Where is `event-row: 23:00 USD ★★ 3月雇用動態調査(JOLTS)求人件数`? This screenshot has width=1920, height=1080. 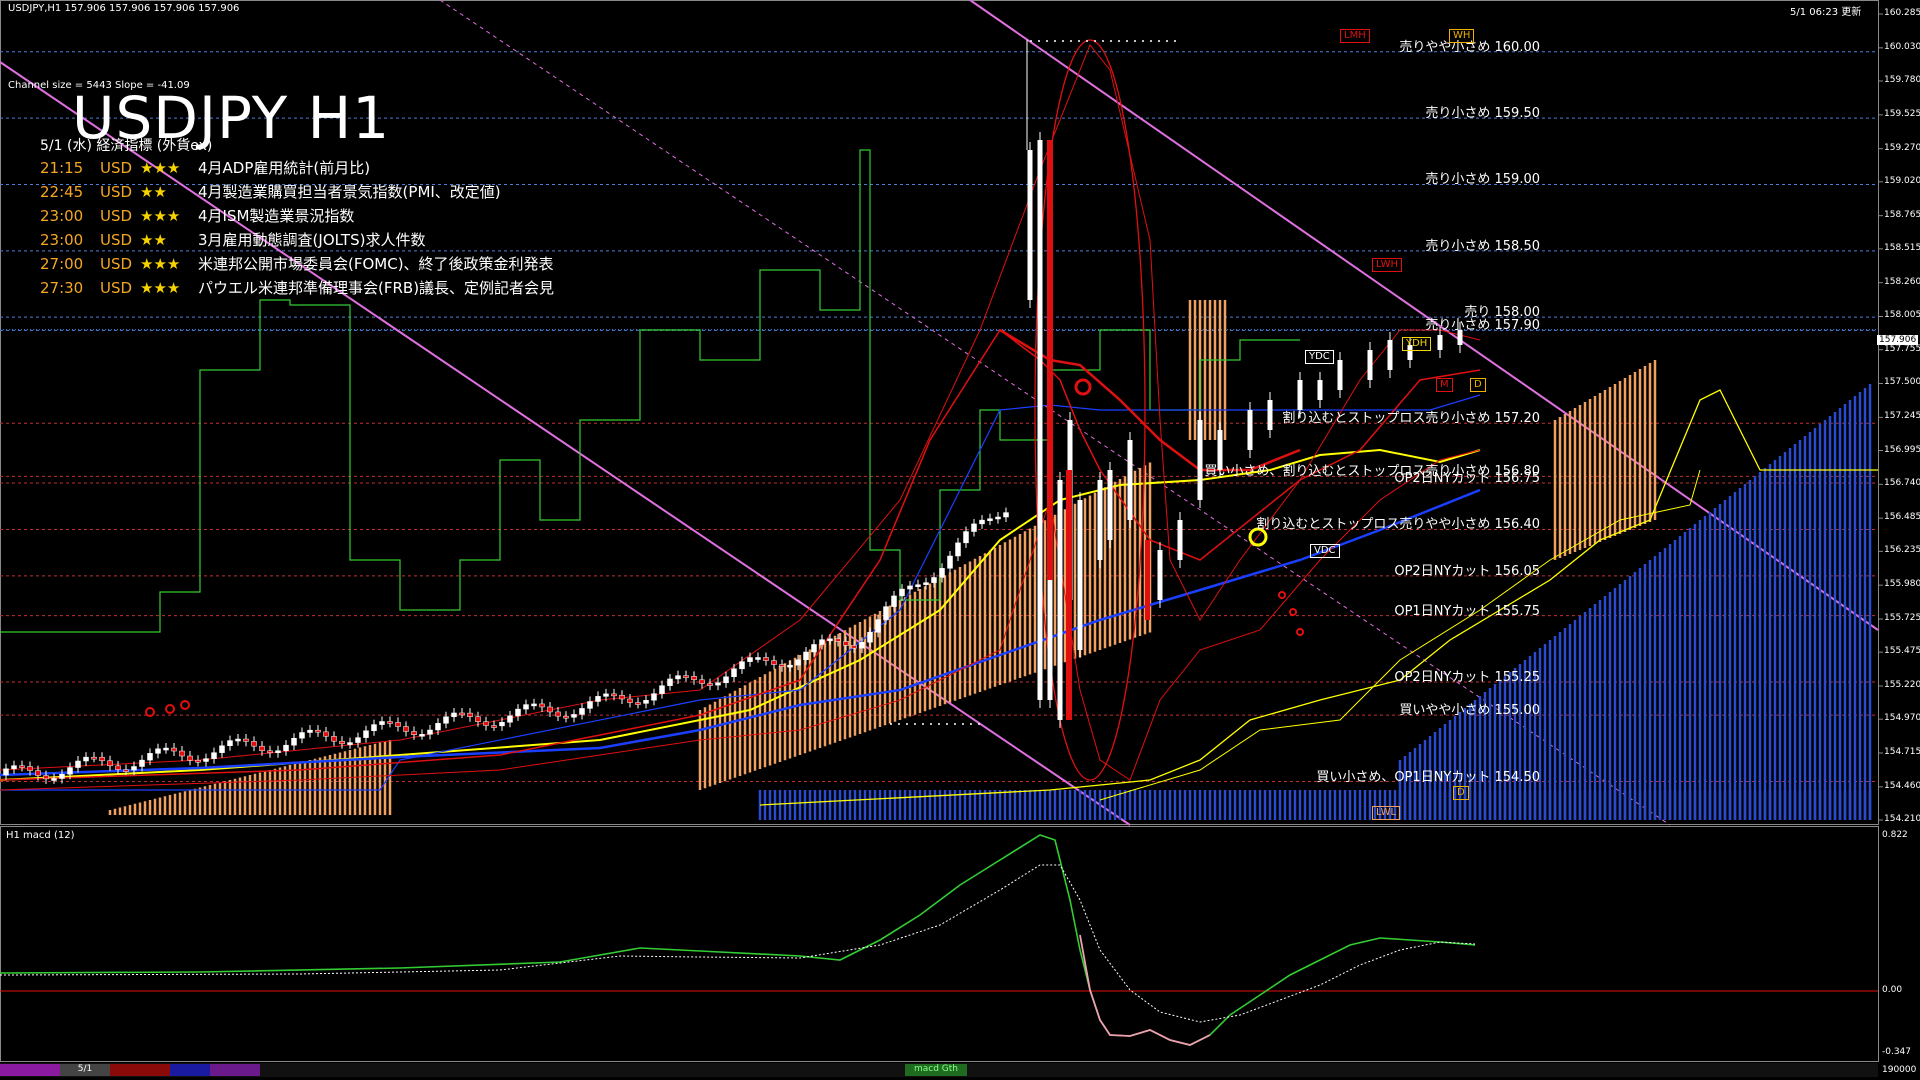 event-row: 23:00 USD ★★ 3月雇用動態調査(JOLTS)求人件数 is located at coordinates (297, 240).